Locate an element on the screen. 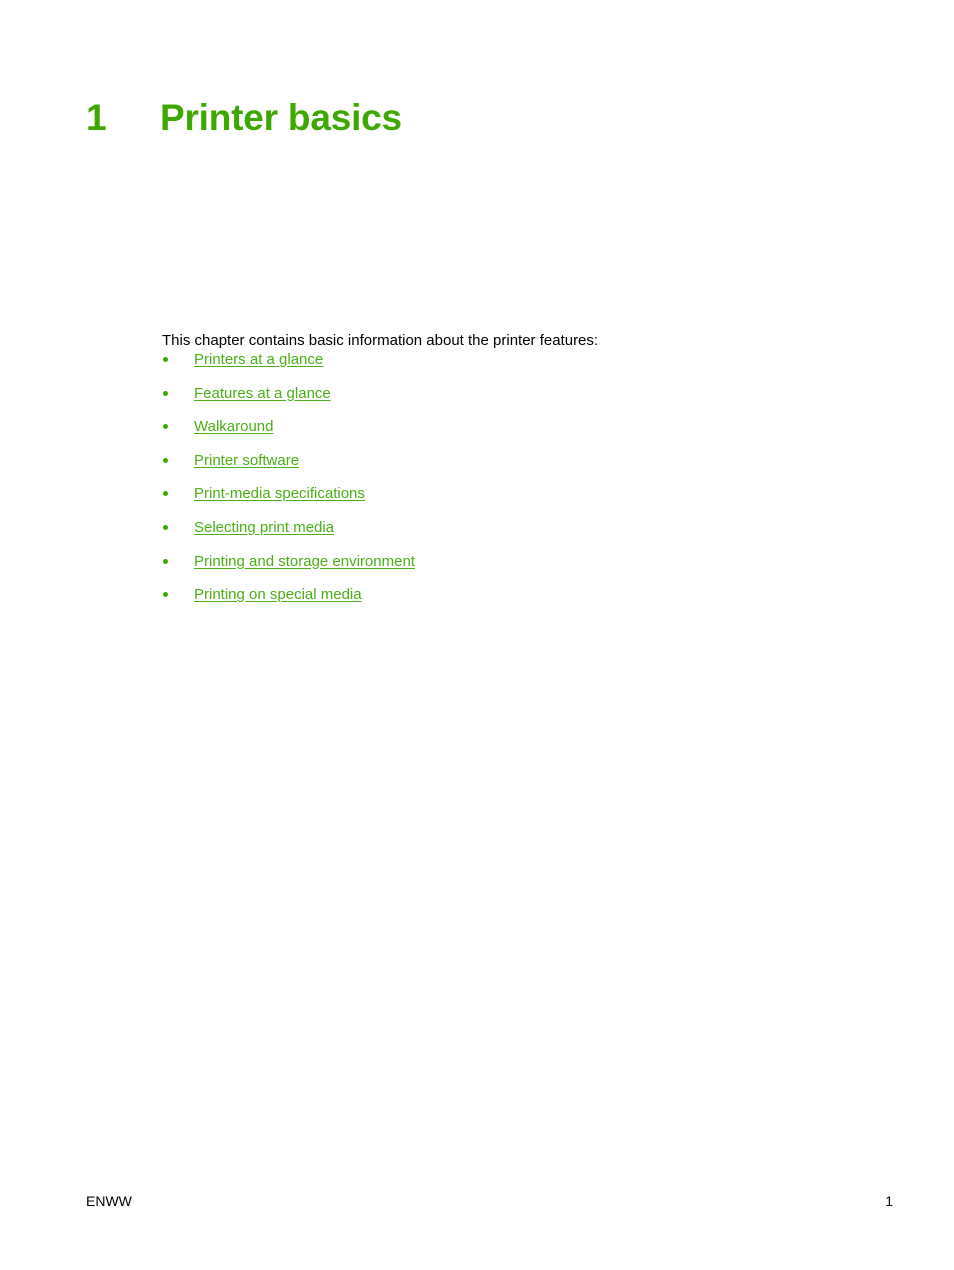  list-item: Print-media specifications is located at coordinates (512, 502).